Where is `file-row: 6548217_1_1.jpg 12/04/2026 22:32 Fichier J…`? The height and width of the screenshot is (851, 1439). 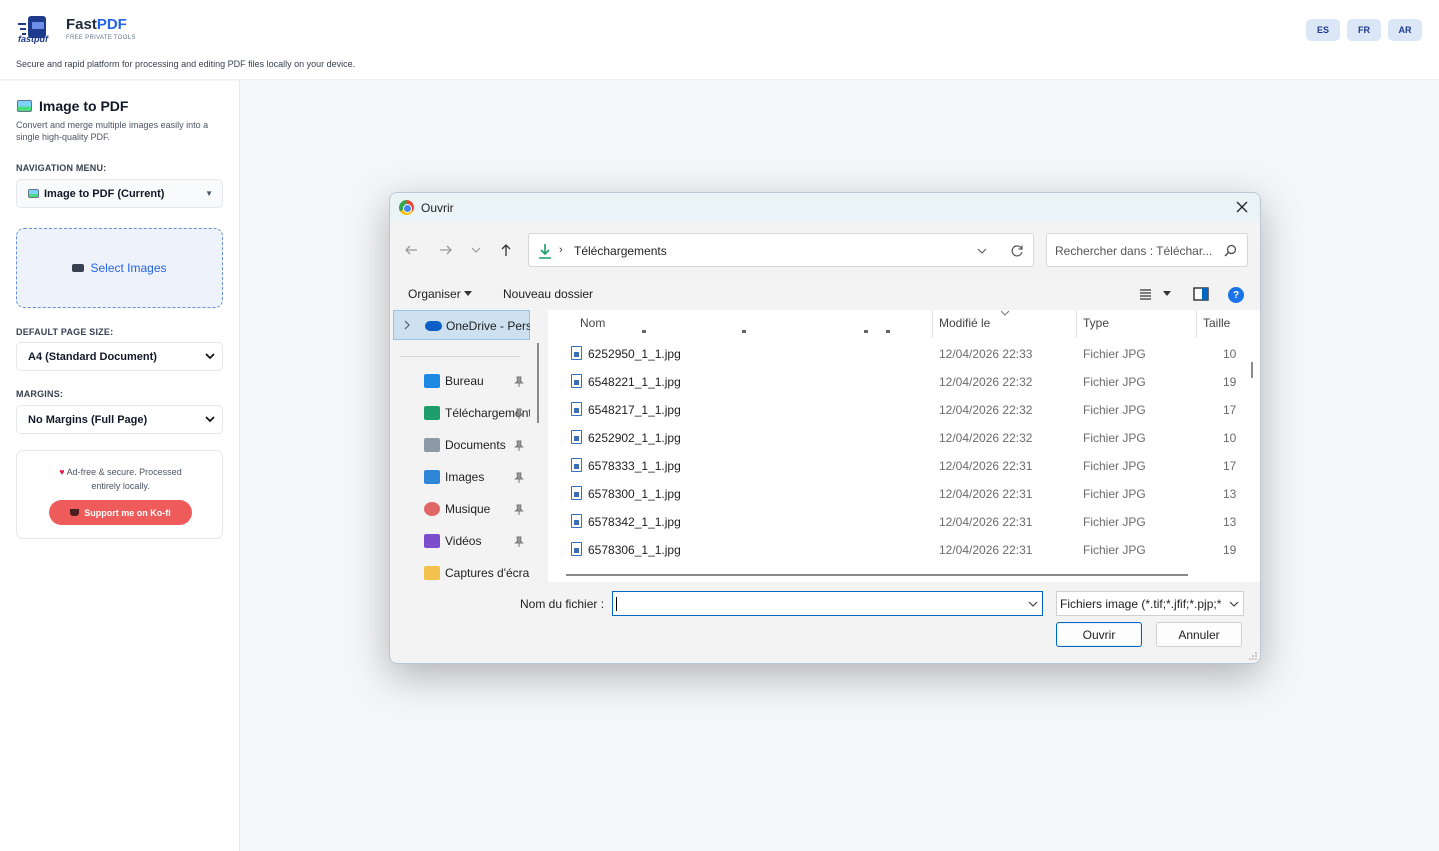
file-row: 6548217_1_1.jpg 12/04/2026 22:32 Fichier J… is located at coordinates (898, 410).